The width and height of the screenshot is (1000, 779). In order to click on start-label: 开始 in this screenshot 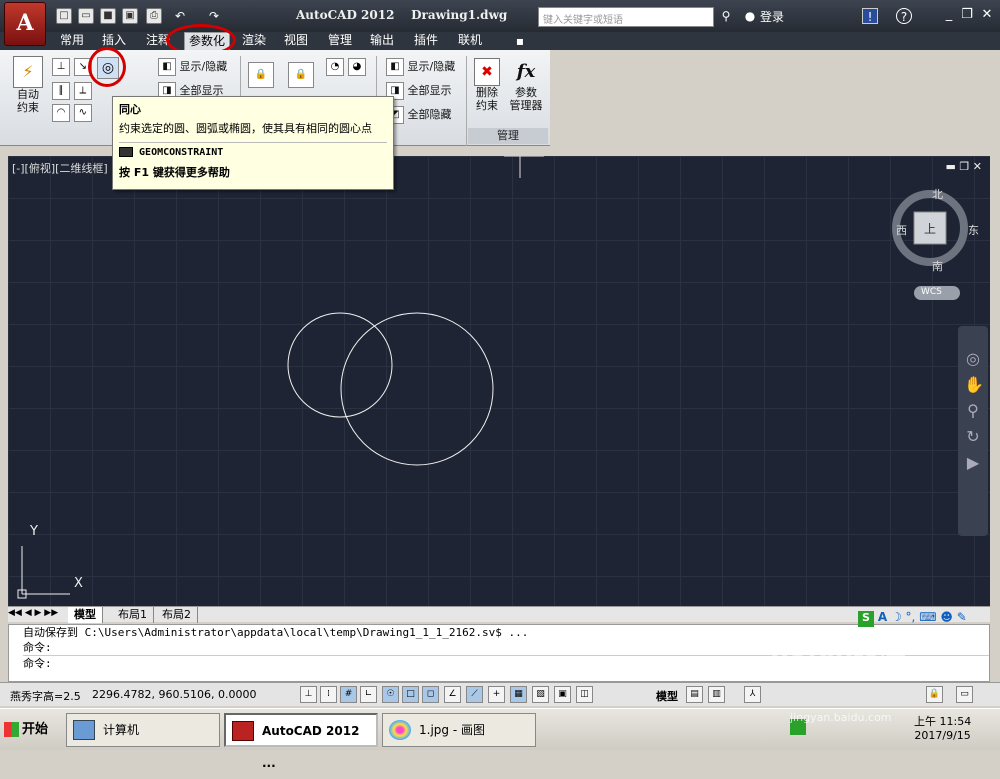, I will do `click(35, 729)`.